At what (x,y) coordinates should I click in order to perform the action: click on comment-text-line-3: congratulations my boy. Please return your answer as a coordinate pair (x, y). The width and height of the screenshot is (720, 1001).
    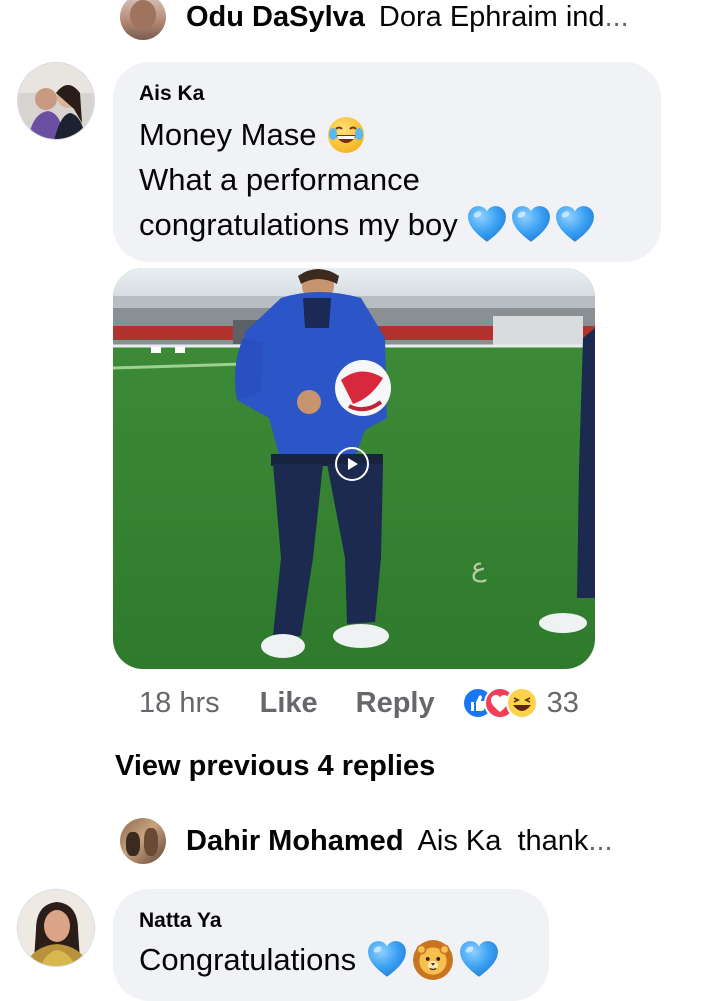
    Looking at the image, I should click on (298, 224).